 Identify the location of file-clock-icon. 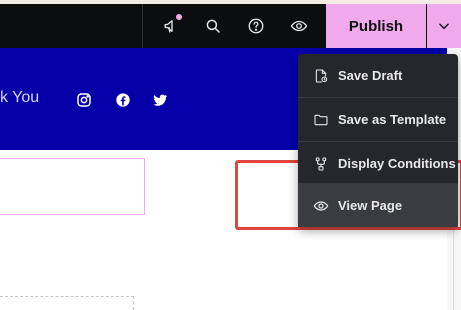
(321, 75).